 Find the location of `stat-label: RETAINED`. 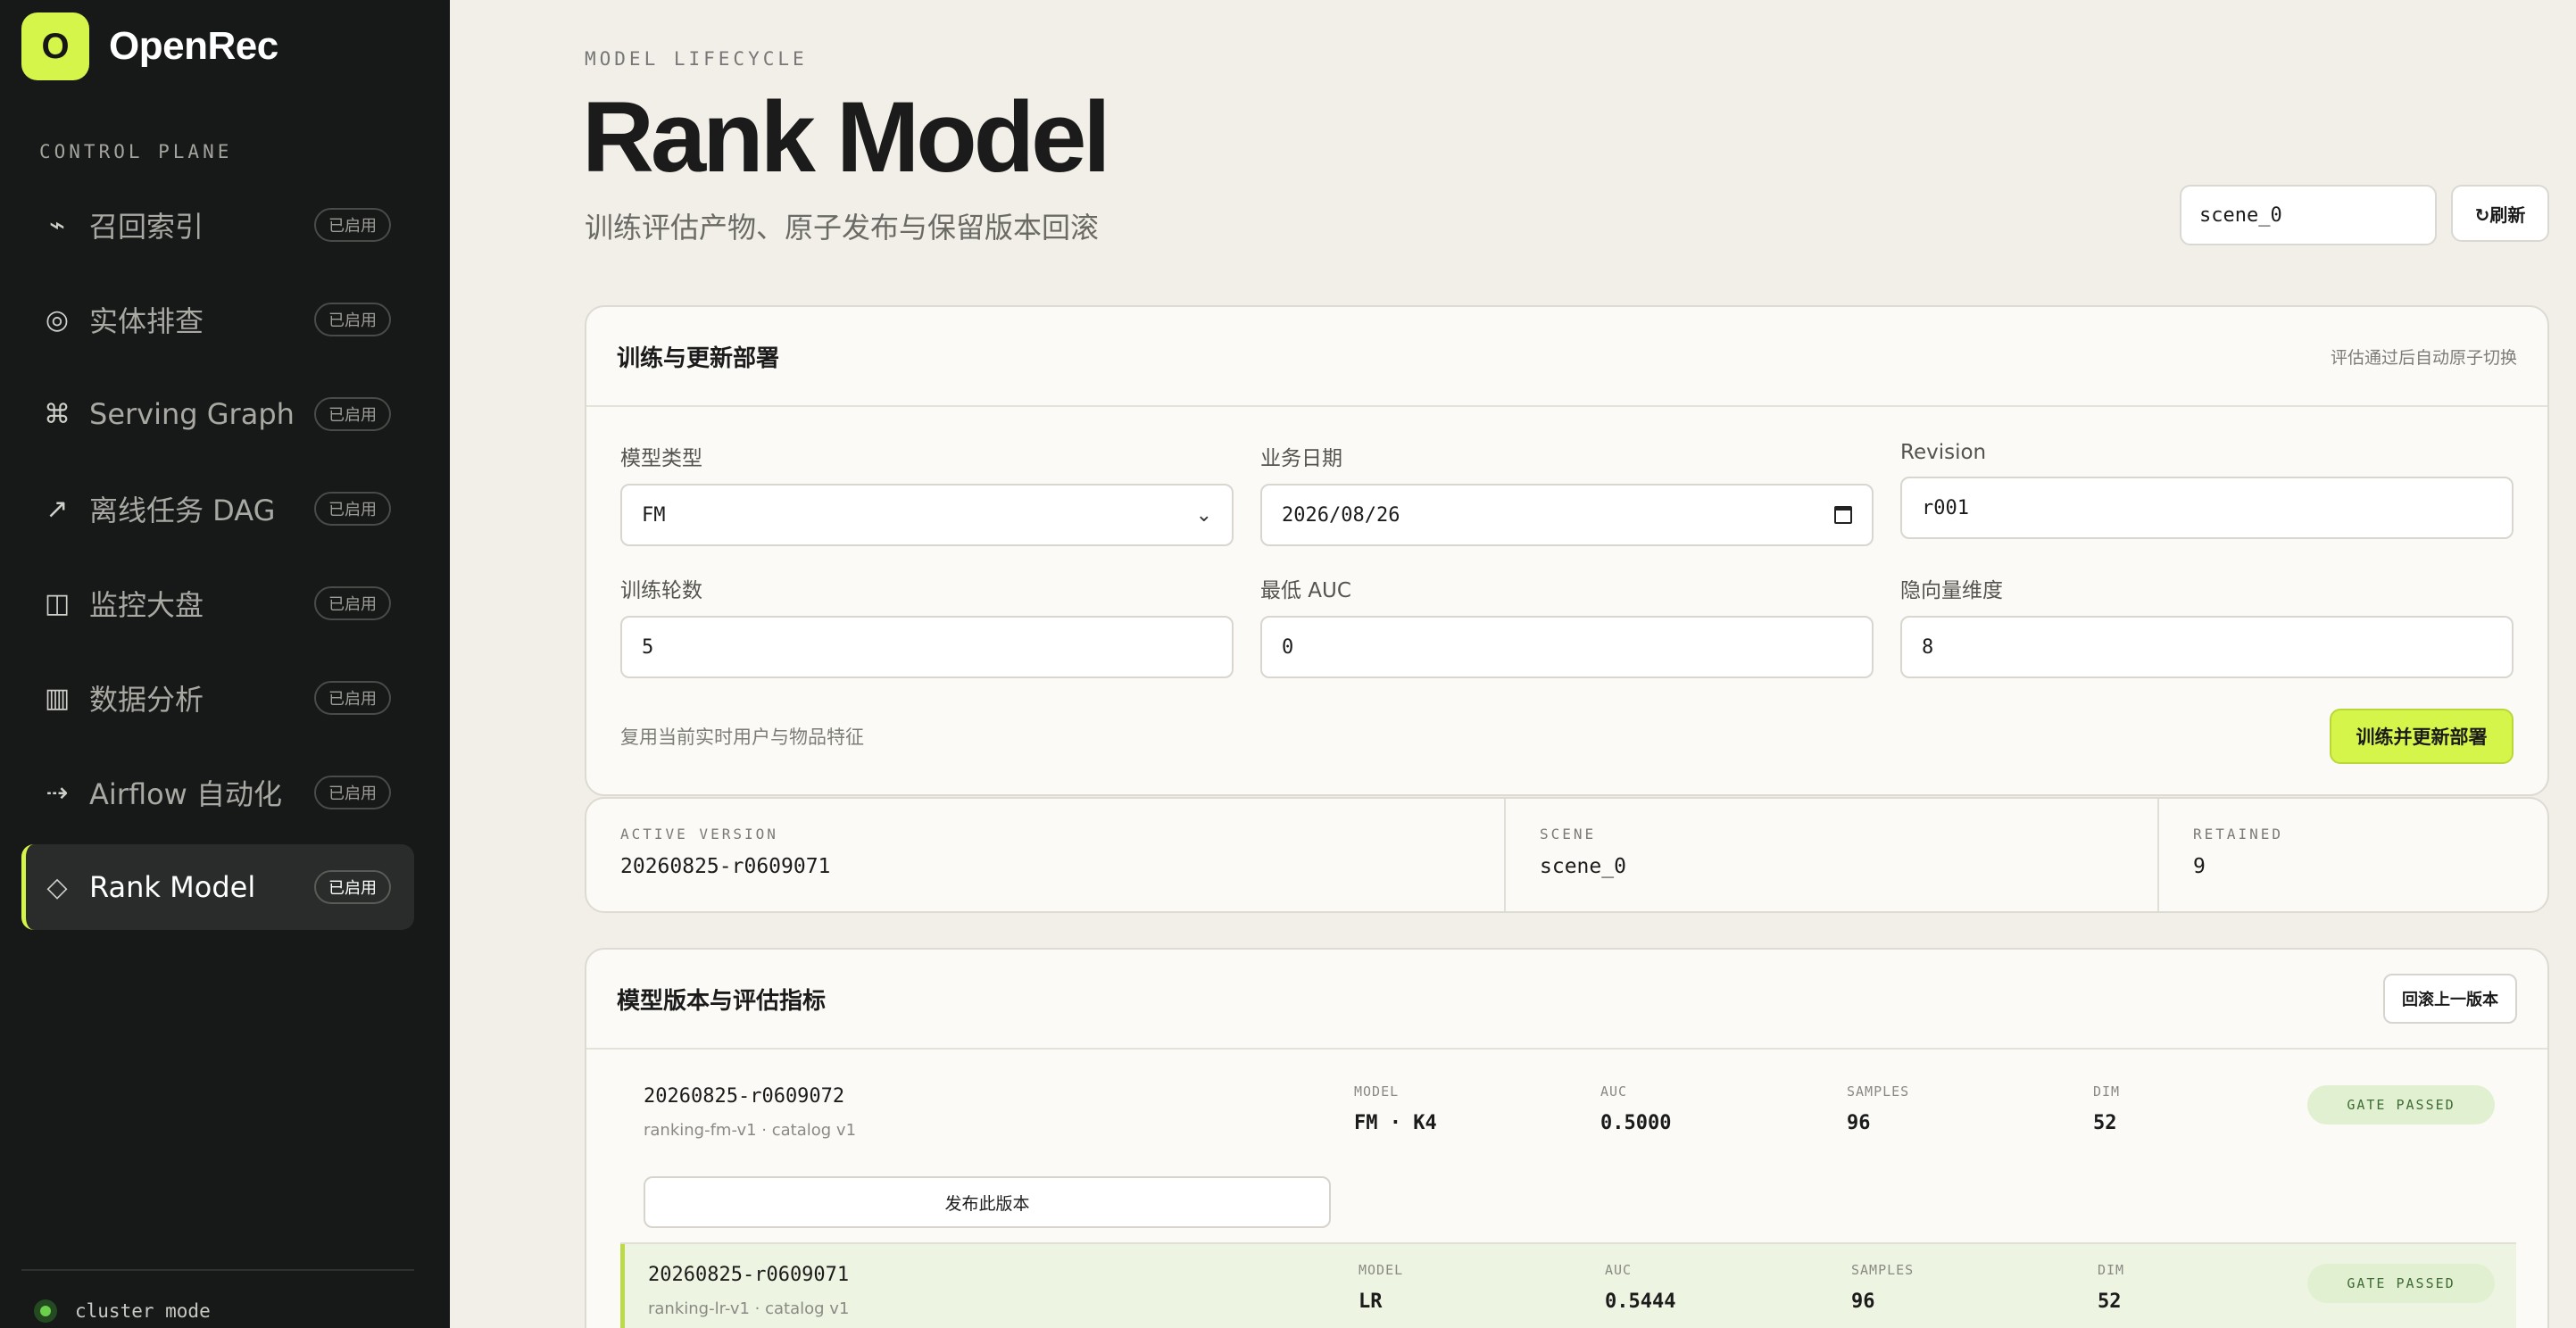

stat-label: RETAINED is located at coordinates (2239, 834).